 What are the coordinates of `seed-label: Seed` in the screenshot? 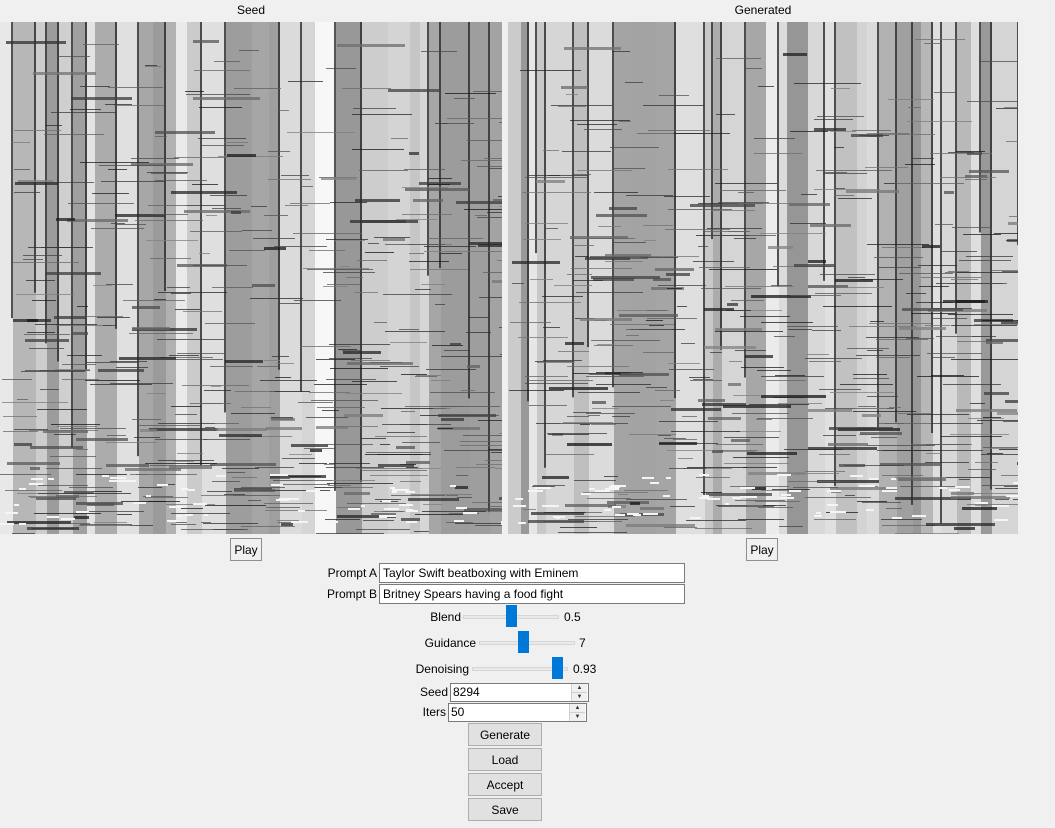 It's located at (433, 692).